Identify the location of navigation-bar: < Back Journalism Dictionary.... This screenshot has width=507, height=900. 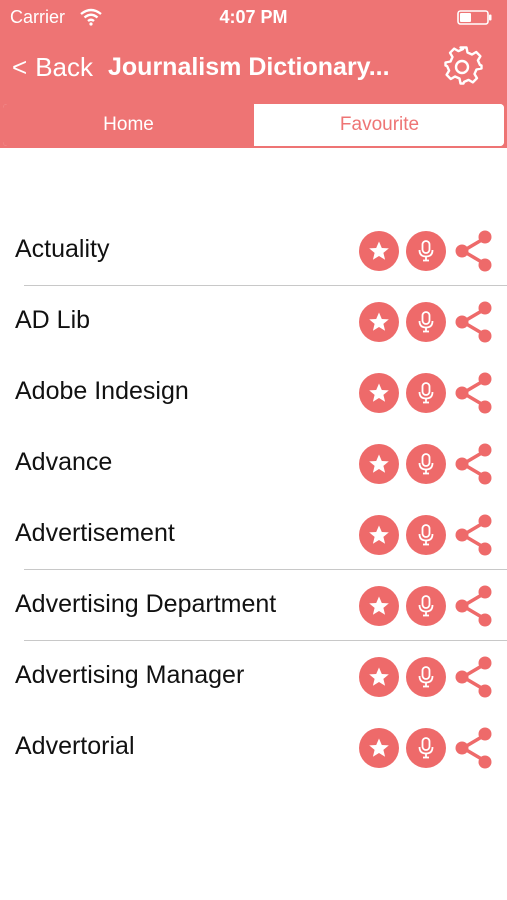
(253, 68).